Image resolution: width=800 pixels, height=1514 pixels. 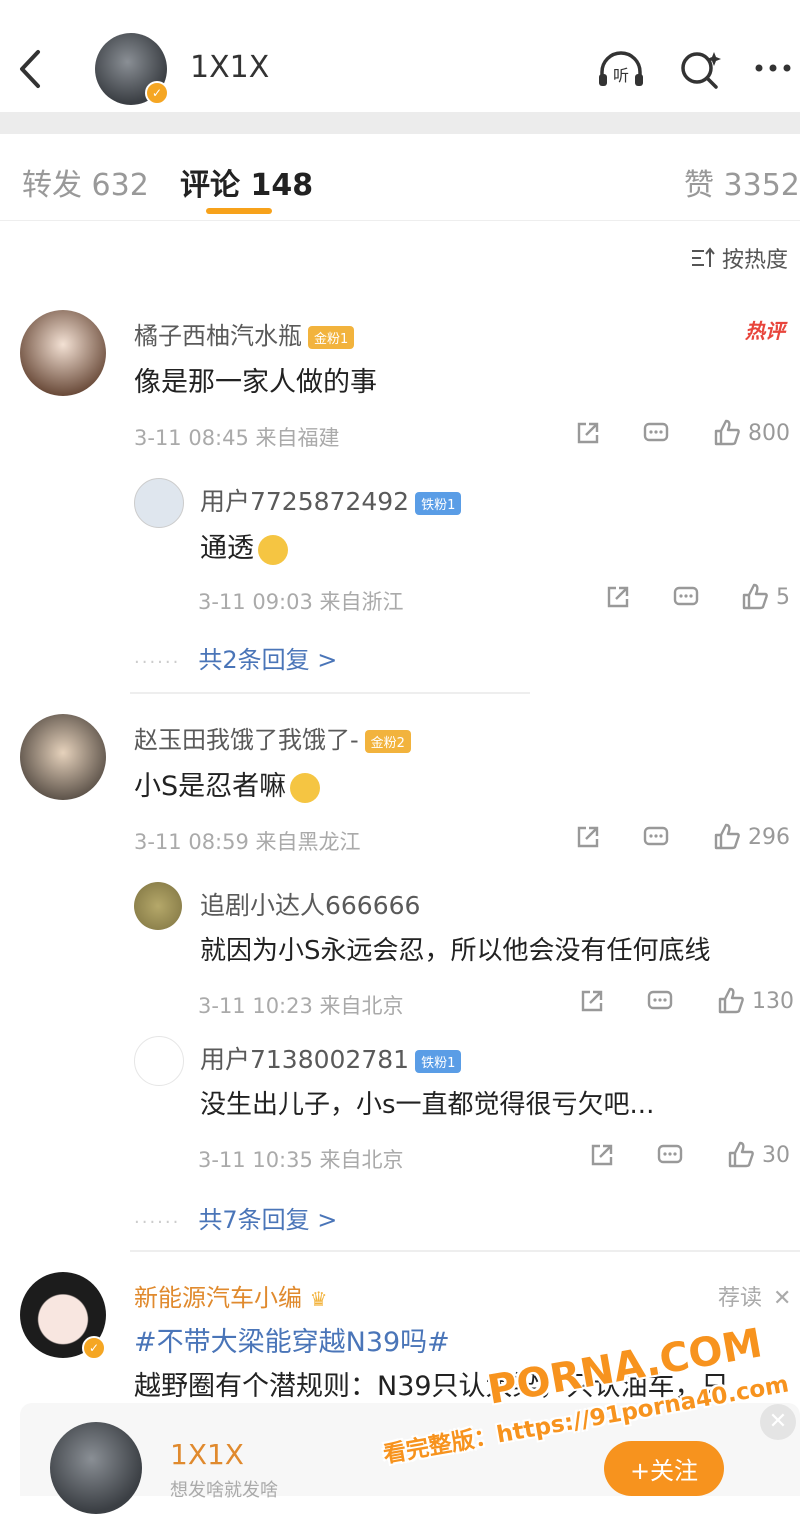 What do you see at coordinates (455, 951) in the screenshot?
I see `reply-text: 就因为小S永远会忍，所以他会没有任何底线` at bounding box center [455, 951].